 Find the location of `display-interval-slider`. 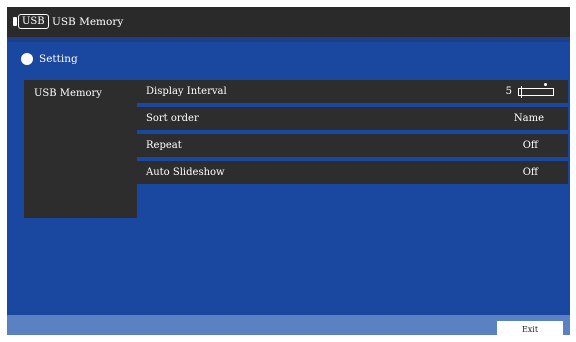

display-interval-slider is located at coordinates (536, 90).